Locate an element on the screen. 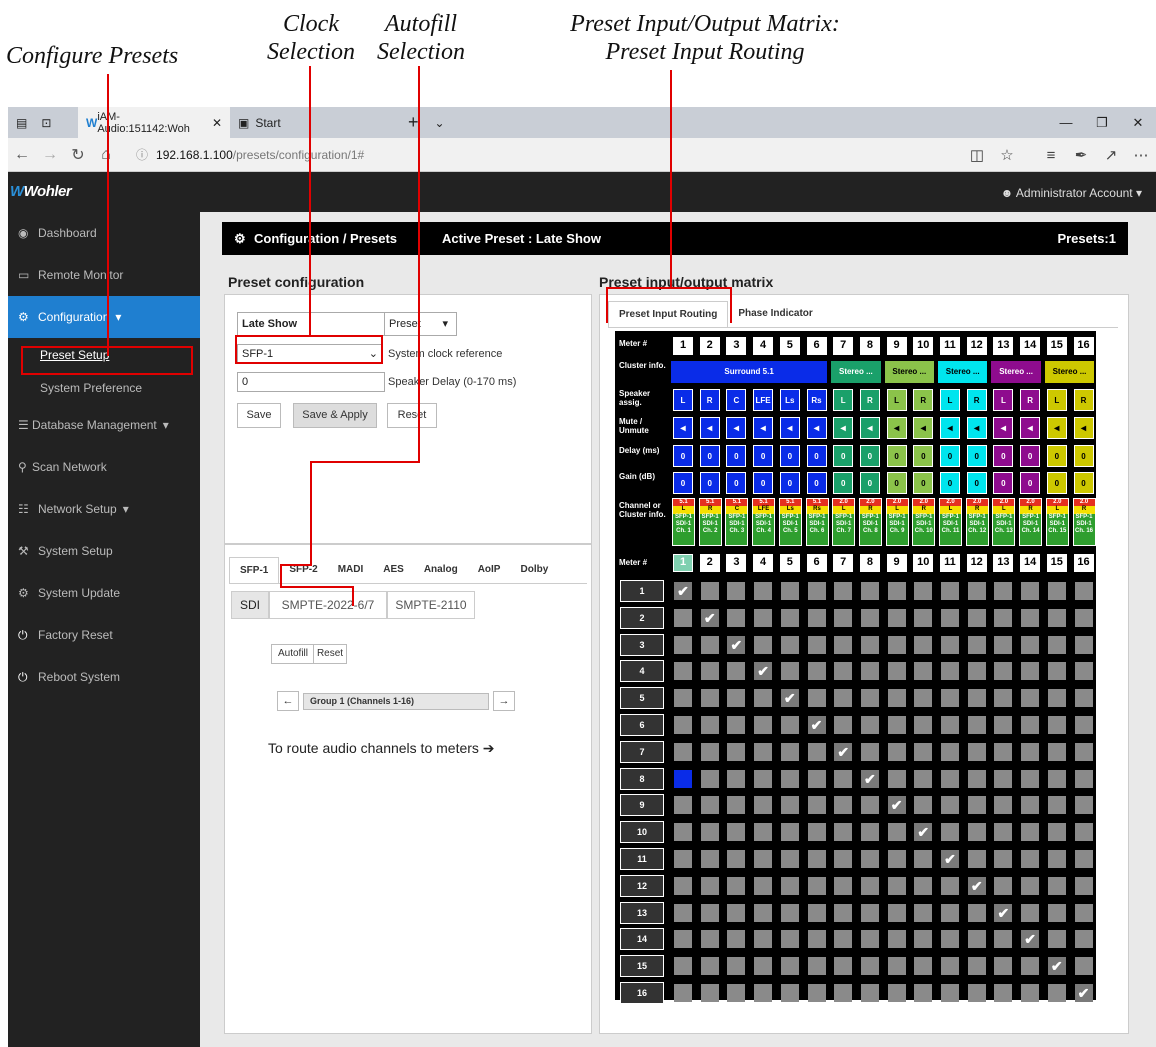 The image size is (1156, 1047). speaker-assign-button: R is located at coordinates (869, 400).